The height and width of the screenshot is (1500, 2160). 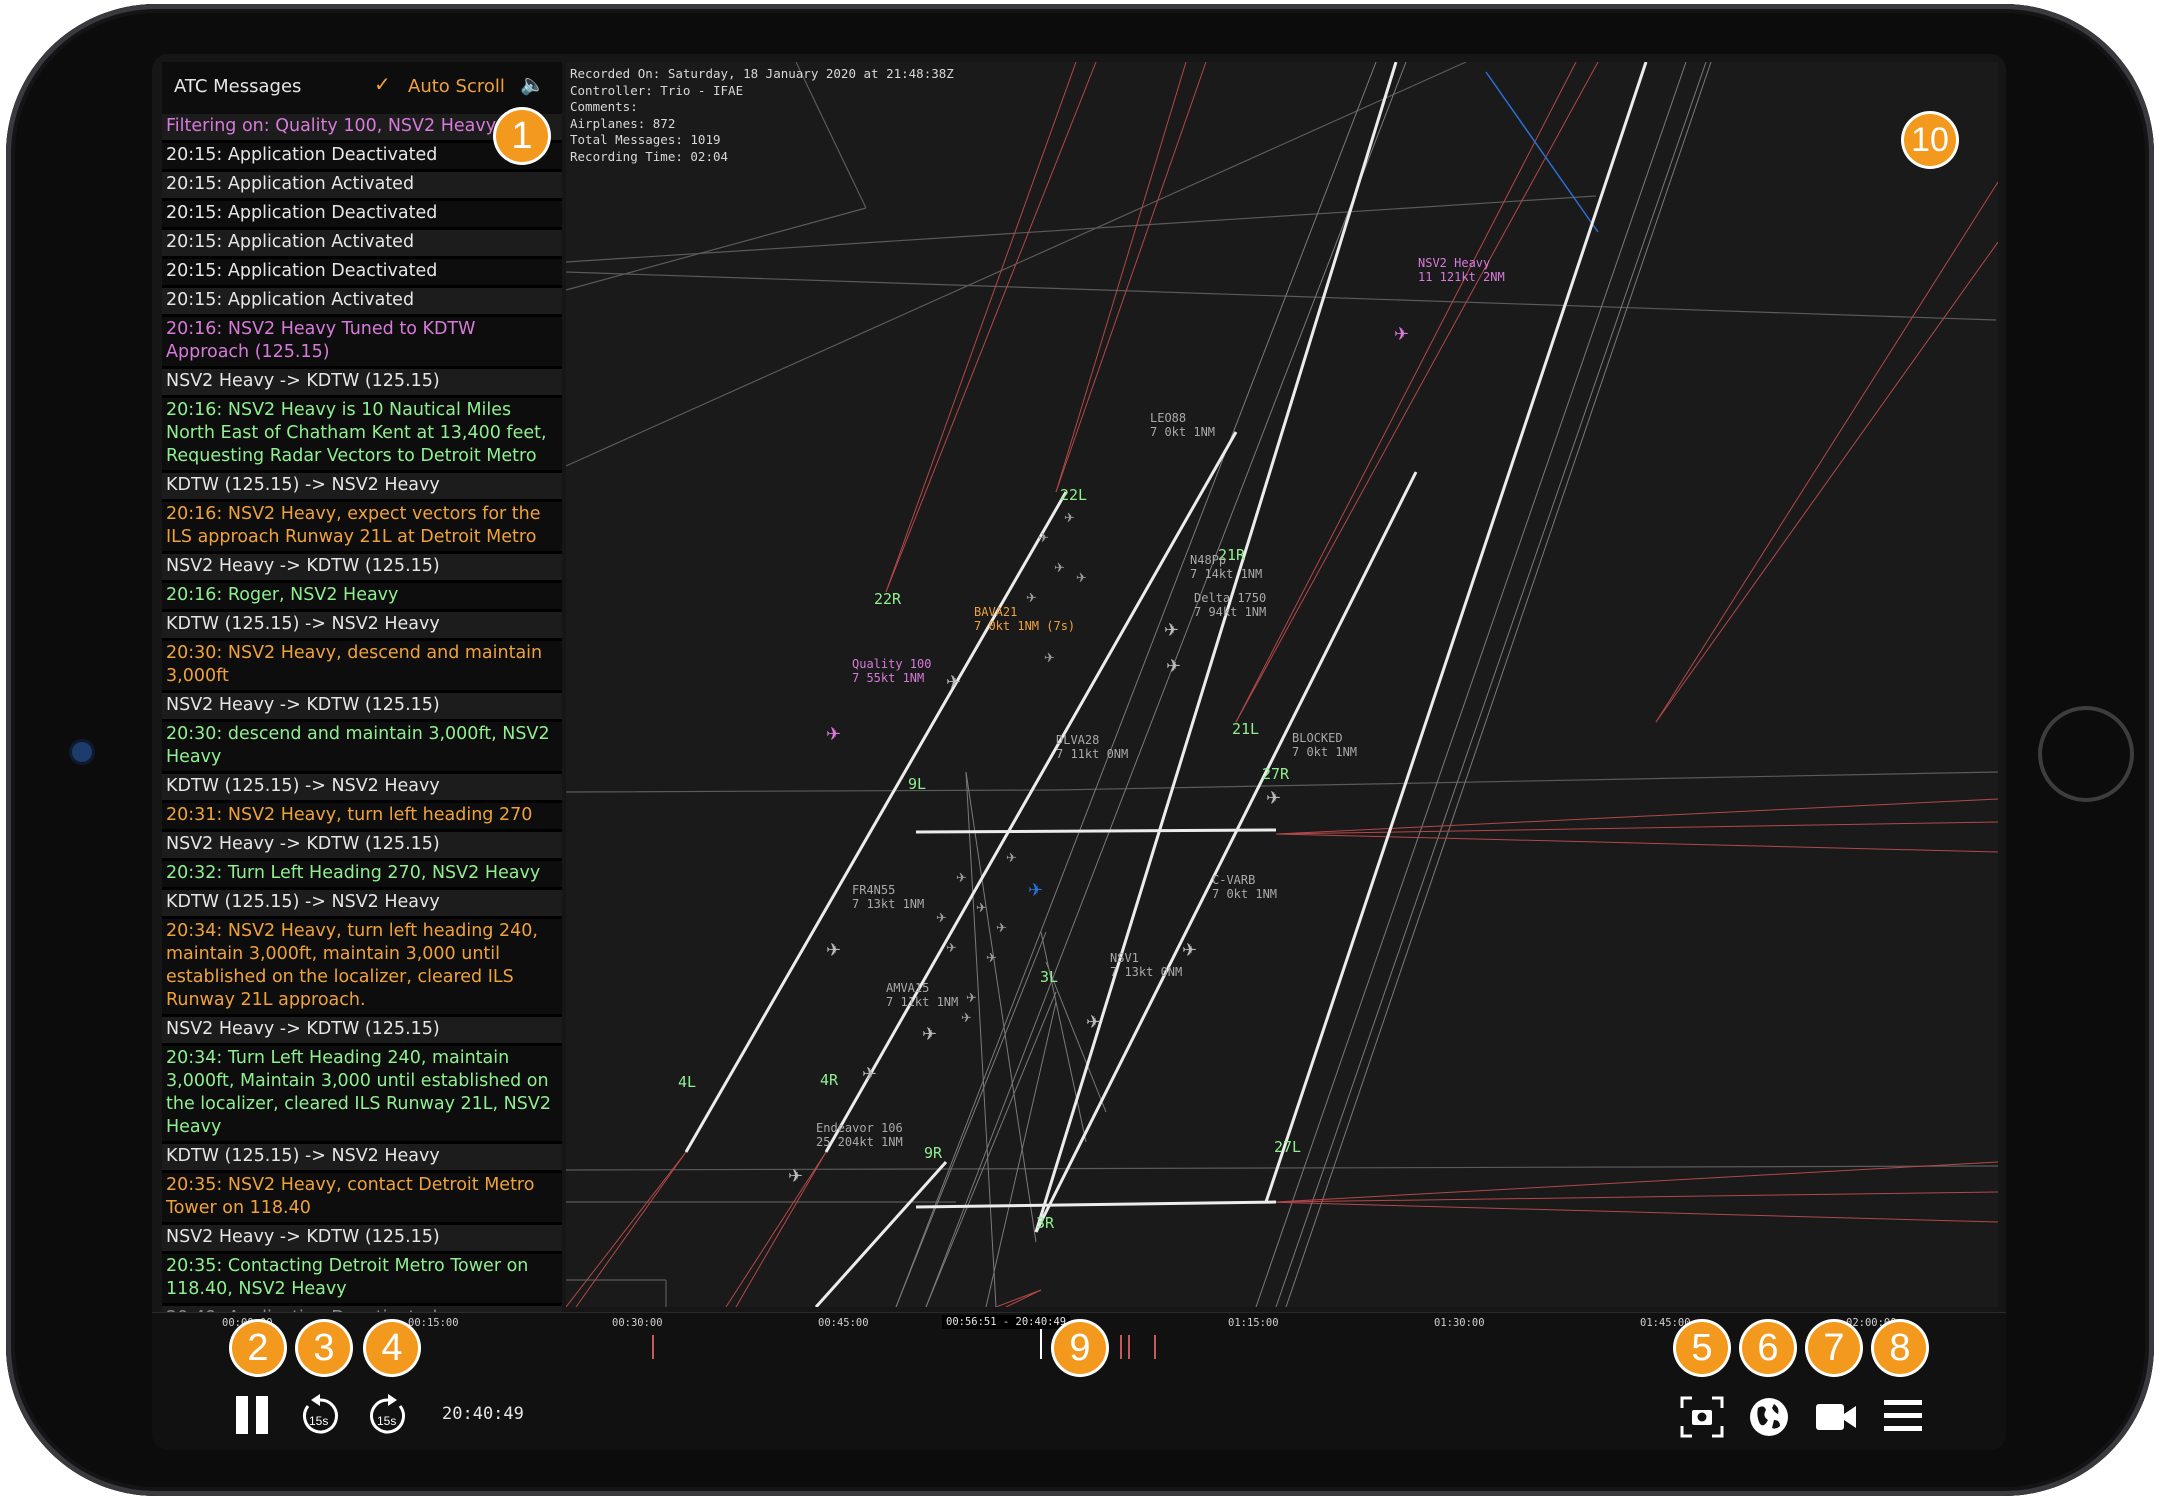 I want to click on auto-scroll-toggle: Auto Scroll, so click(x=456, y=86).